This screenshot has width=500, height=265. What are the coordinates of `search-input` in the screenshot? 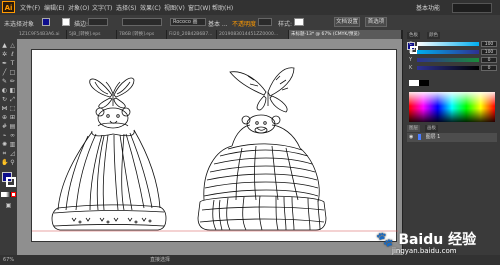 It's located at (472, 8).